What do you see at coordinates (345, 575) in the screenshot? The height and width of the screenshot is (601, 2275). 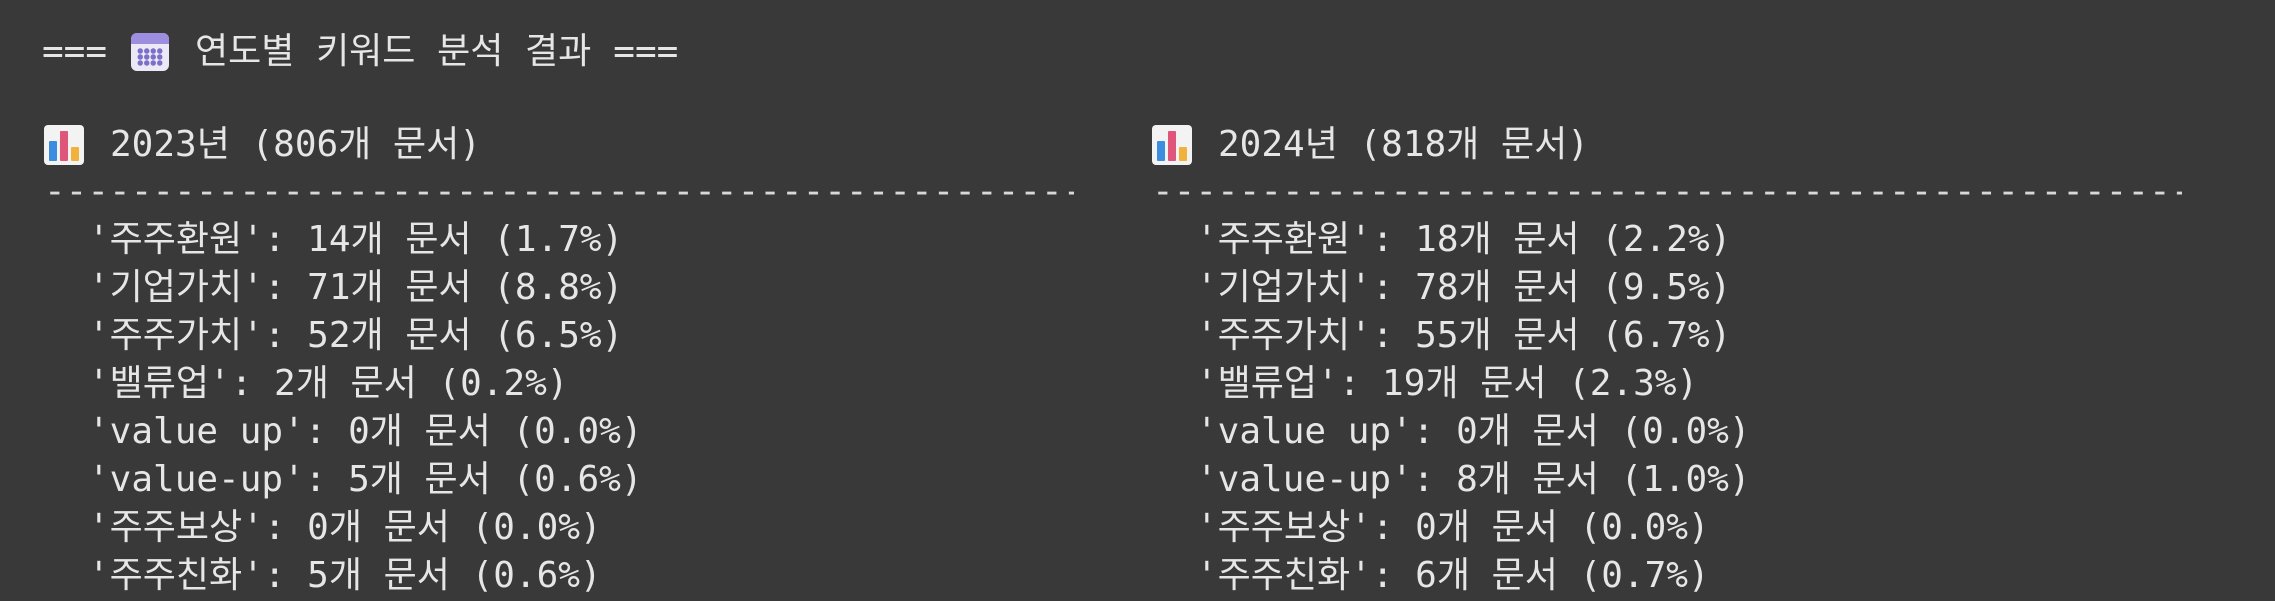 I see `keyword-row: '주주친화': 5개 문서 (0.6%)` at bounding box center [345, 575].